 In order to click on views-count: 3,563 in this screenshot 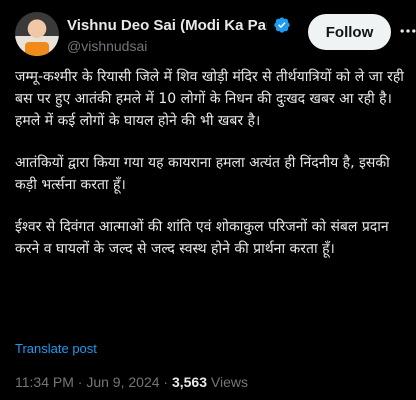, I will do `click(189, 382)`.